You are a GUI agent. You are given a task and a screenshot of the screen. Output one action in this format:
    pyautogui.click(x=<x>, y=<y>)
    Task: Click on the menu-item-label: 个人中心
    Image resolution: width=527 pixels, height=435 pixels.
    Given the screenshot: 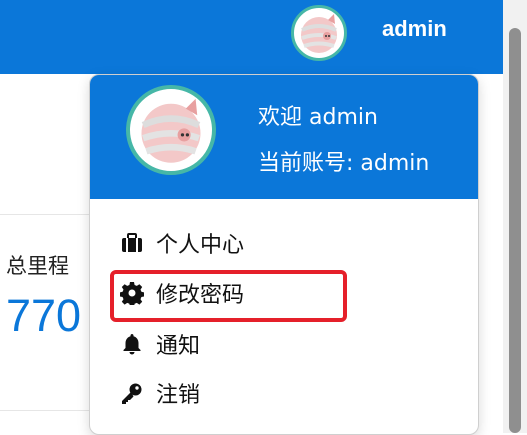 What is the action you would take?
    pyautogui.click(x=200, y=245)
    